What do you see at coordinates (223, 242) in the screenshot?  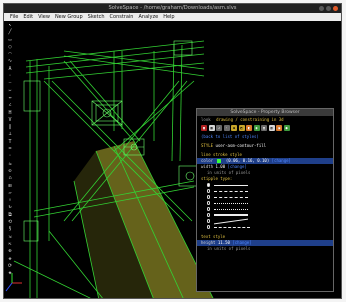 I see `height-value: 11.50` at bounding box center [223, 242].